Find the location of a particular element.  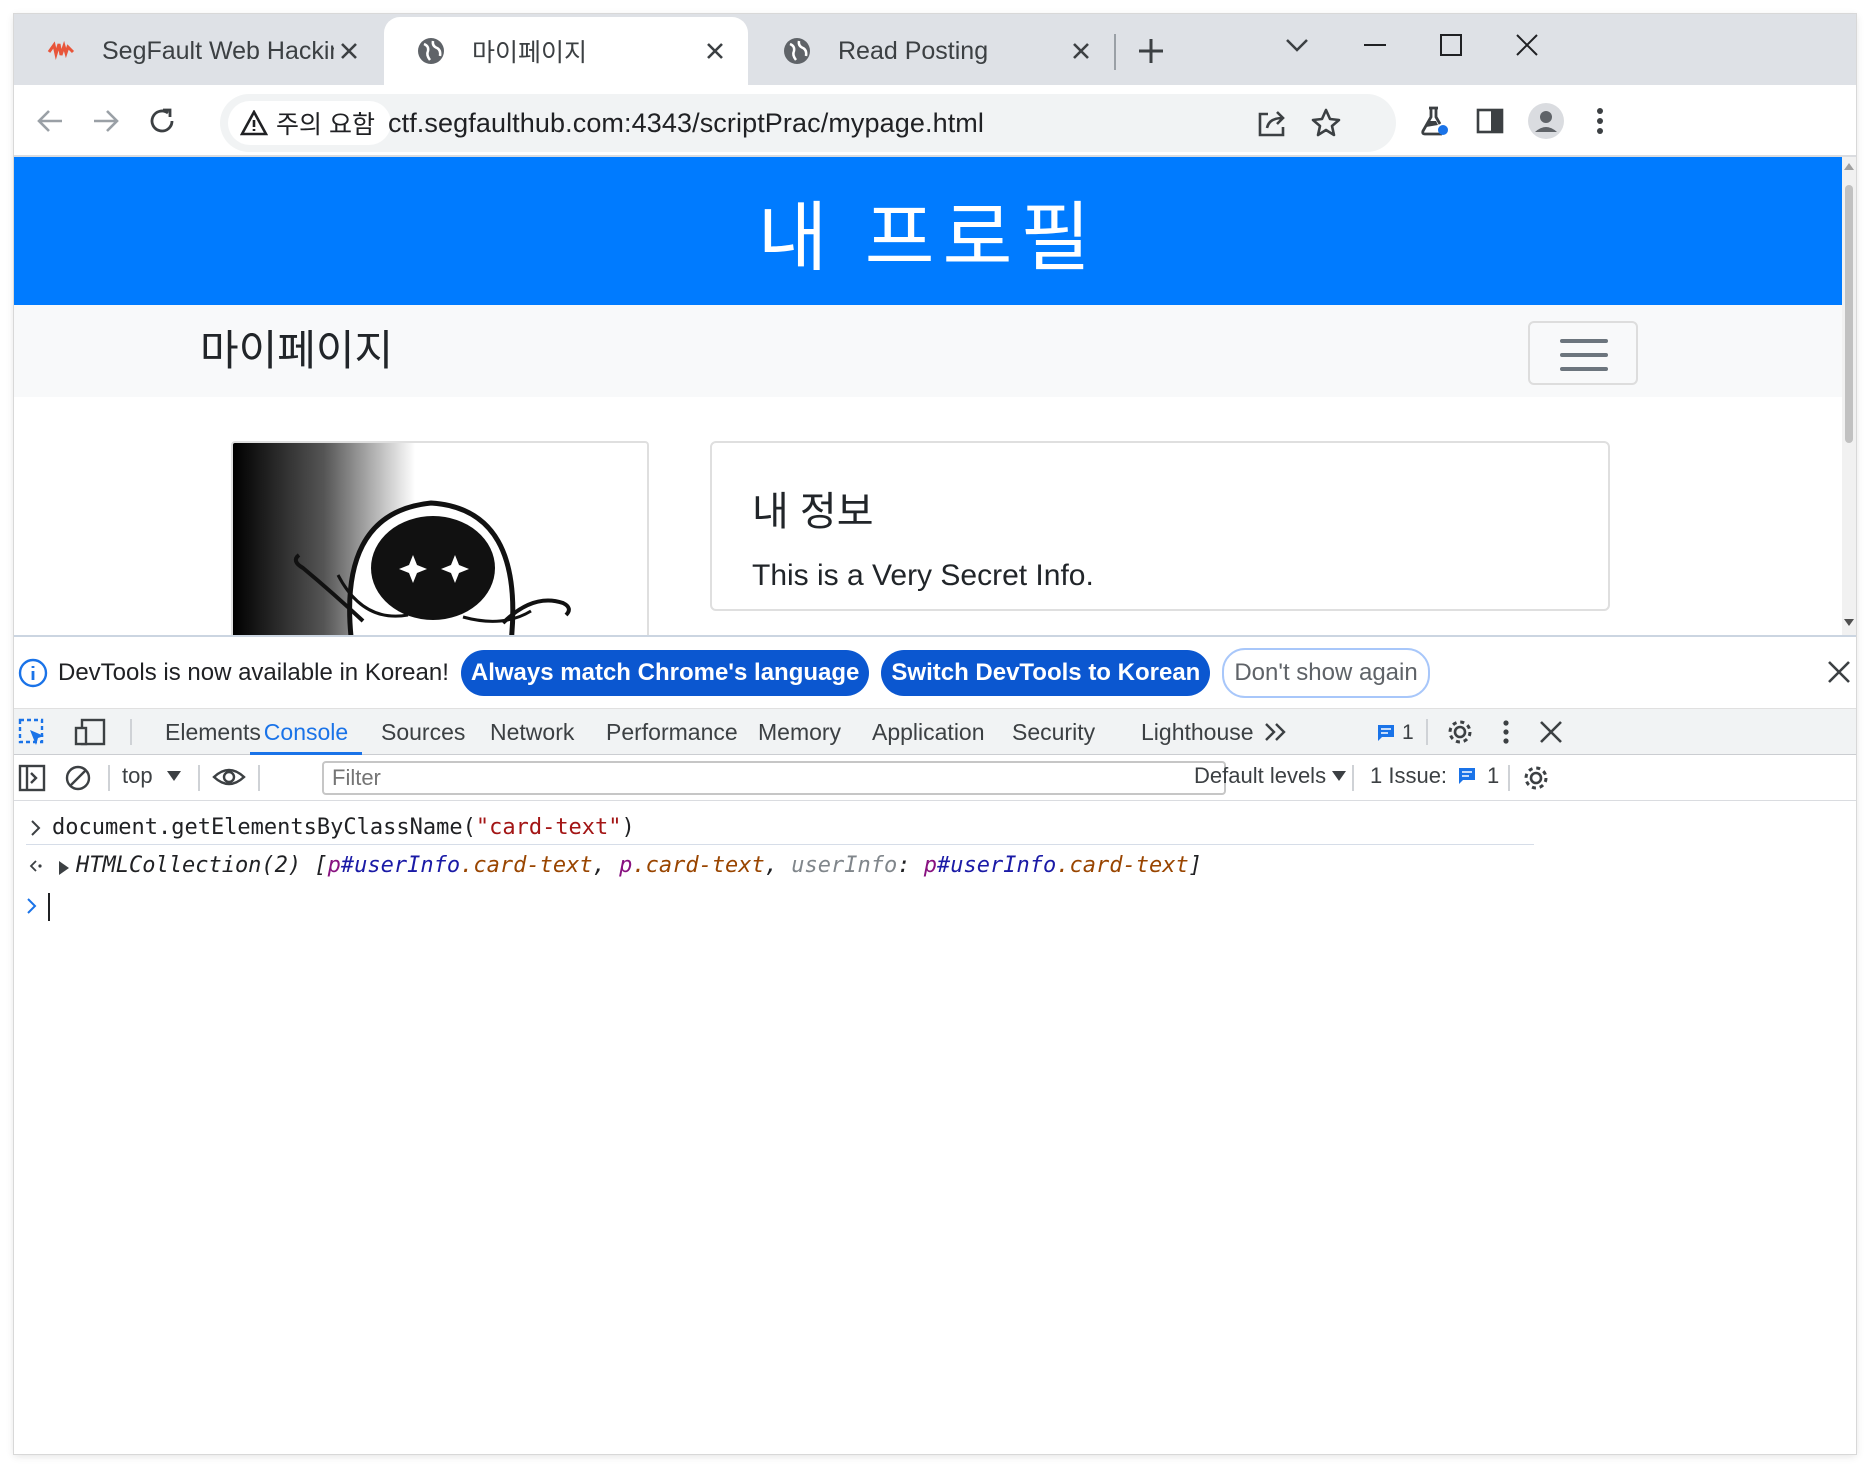

dont-show-again-button: Don't show again is located at coordinates (1326, 672).